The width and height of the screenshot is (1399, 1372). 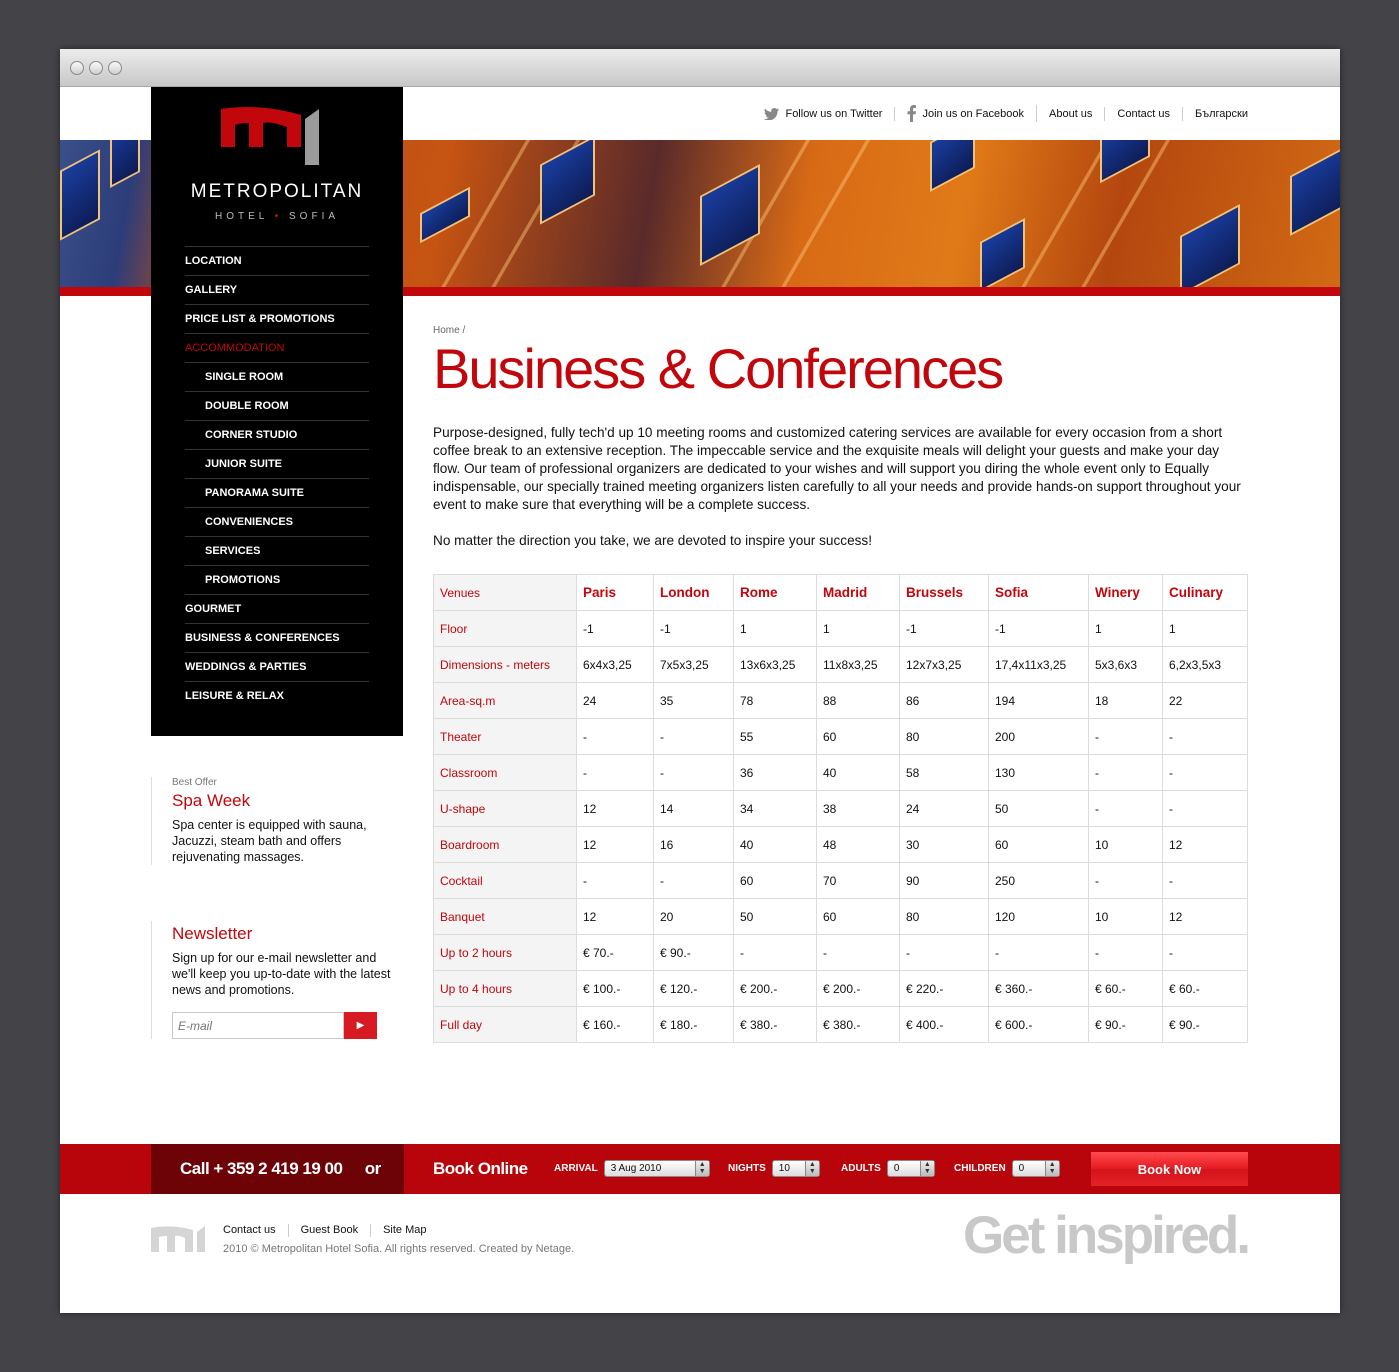 I want to click on arrival-value: 3 Aug 2010, so click(x=636, y=1168).